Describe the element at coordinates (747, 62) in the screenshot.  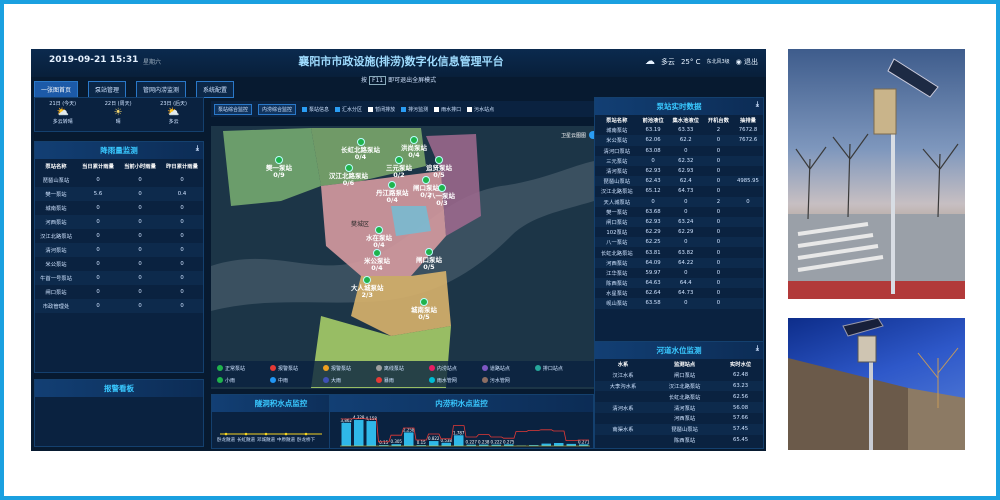
I see `logout-button: ◉ 退出` at that location.